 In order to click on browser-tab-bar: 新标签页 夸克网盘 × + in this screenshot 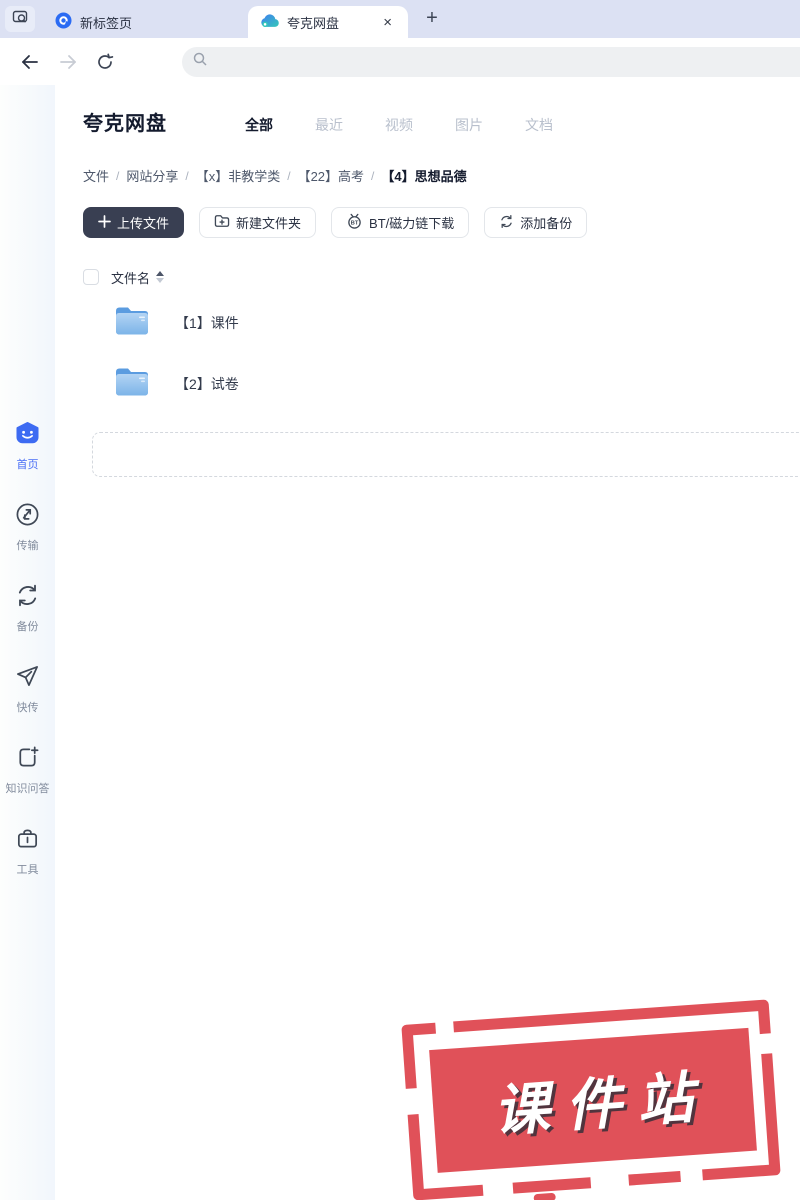, I will do `click(400, 19)`.